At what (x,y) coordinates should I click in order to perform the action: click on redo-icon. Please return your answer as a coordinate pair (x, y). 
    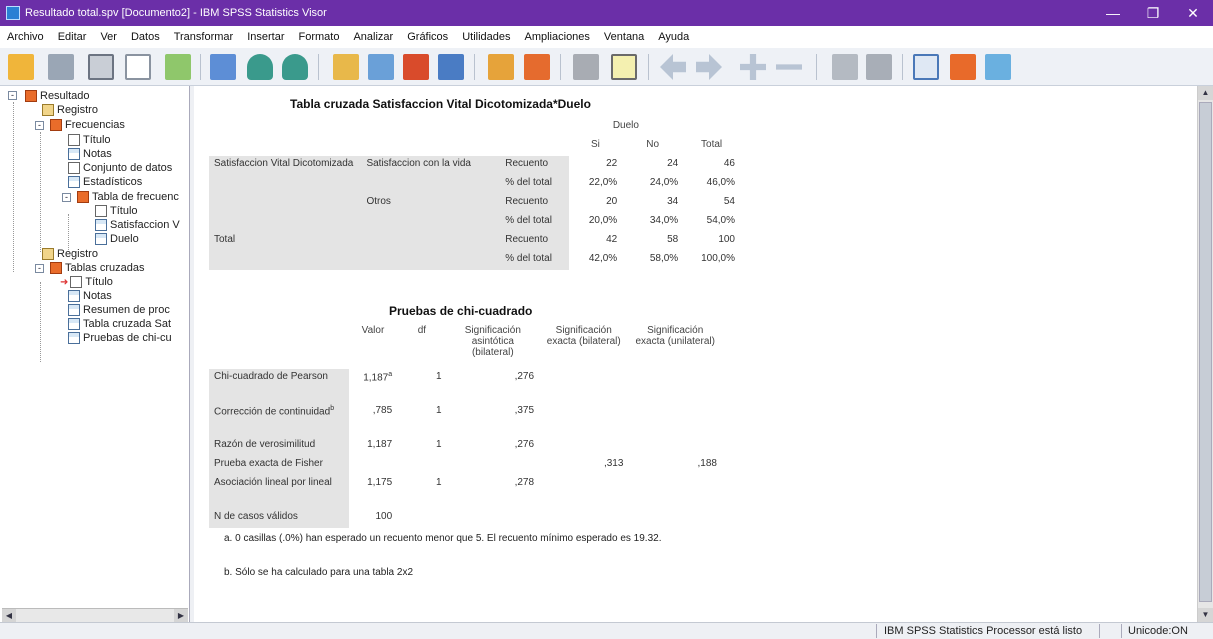
    Looking at the image, I should click on (295, 67).